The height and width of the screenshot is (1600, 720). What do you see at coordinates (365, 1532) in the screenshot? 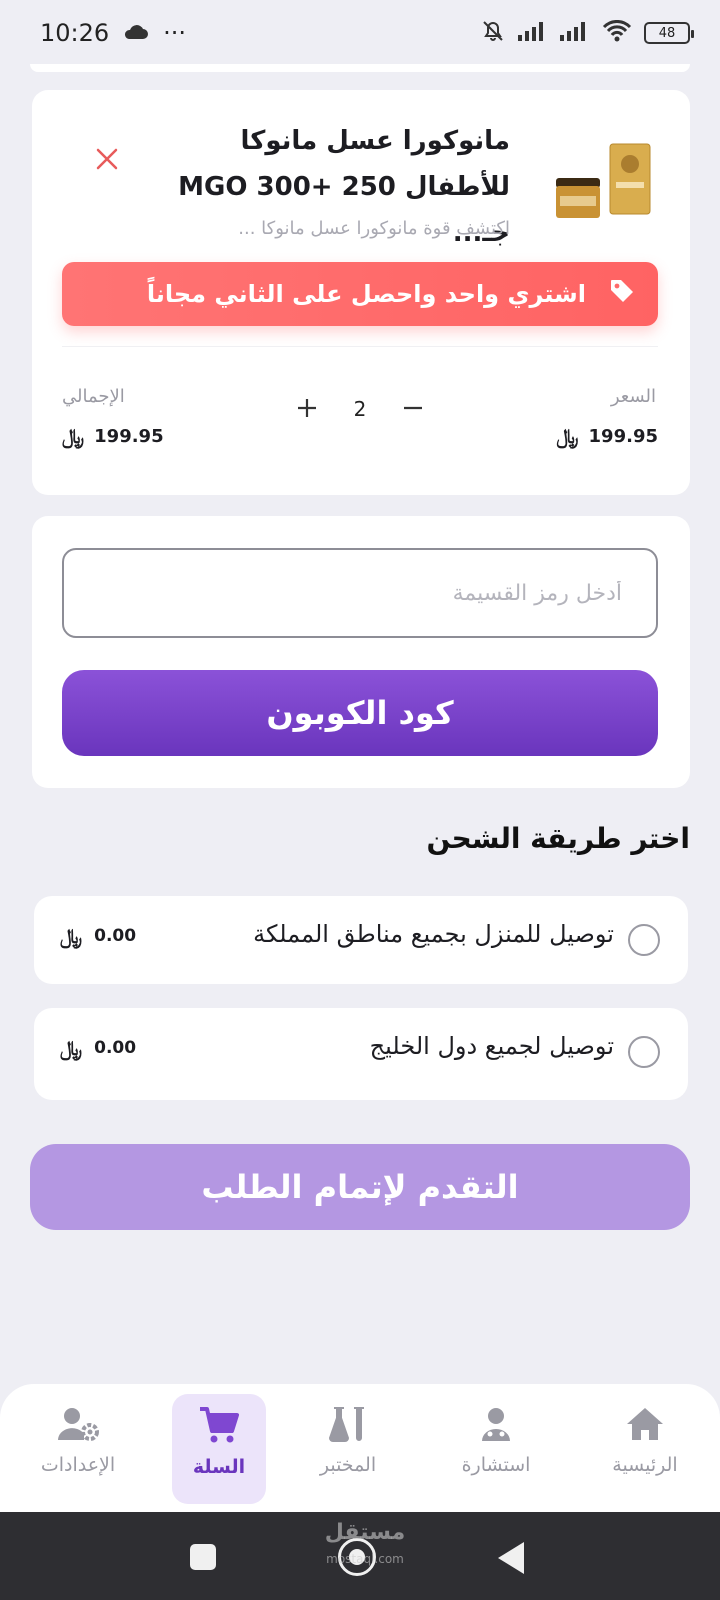
I see `watermark-text: مستقل` at bounding box center [365, 1532].